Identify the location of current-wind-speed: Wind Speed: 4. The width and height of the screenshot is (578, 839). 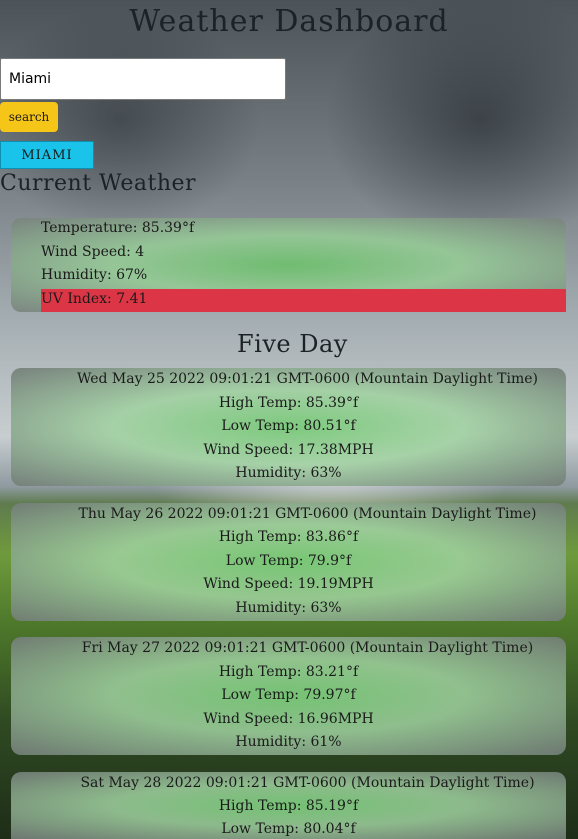
(93, 252).